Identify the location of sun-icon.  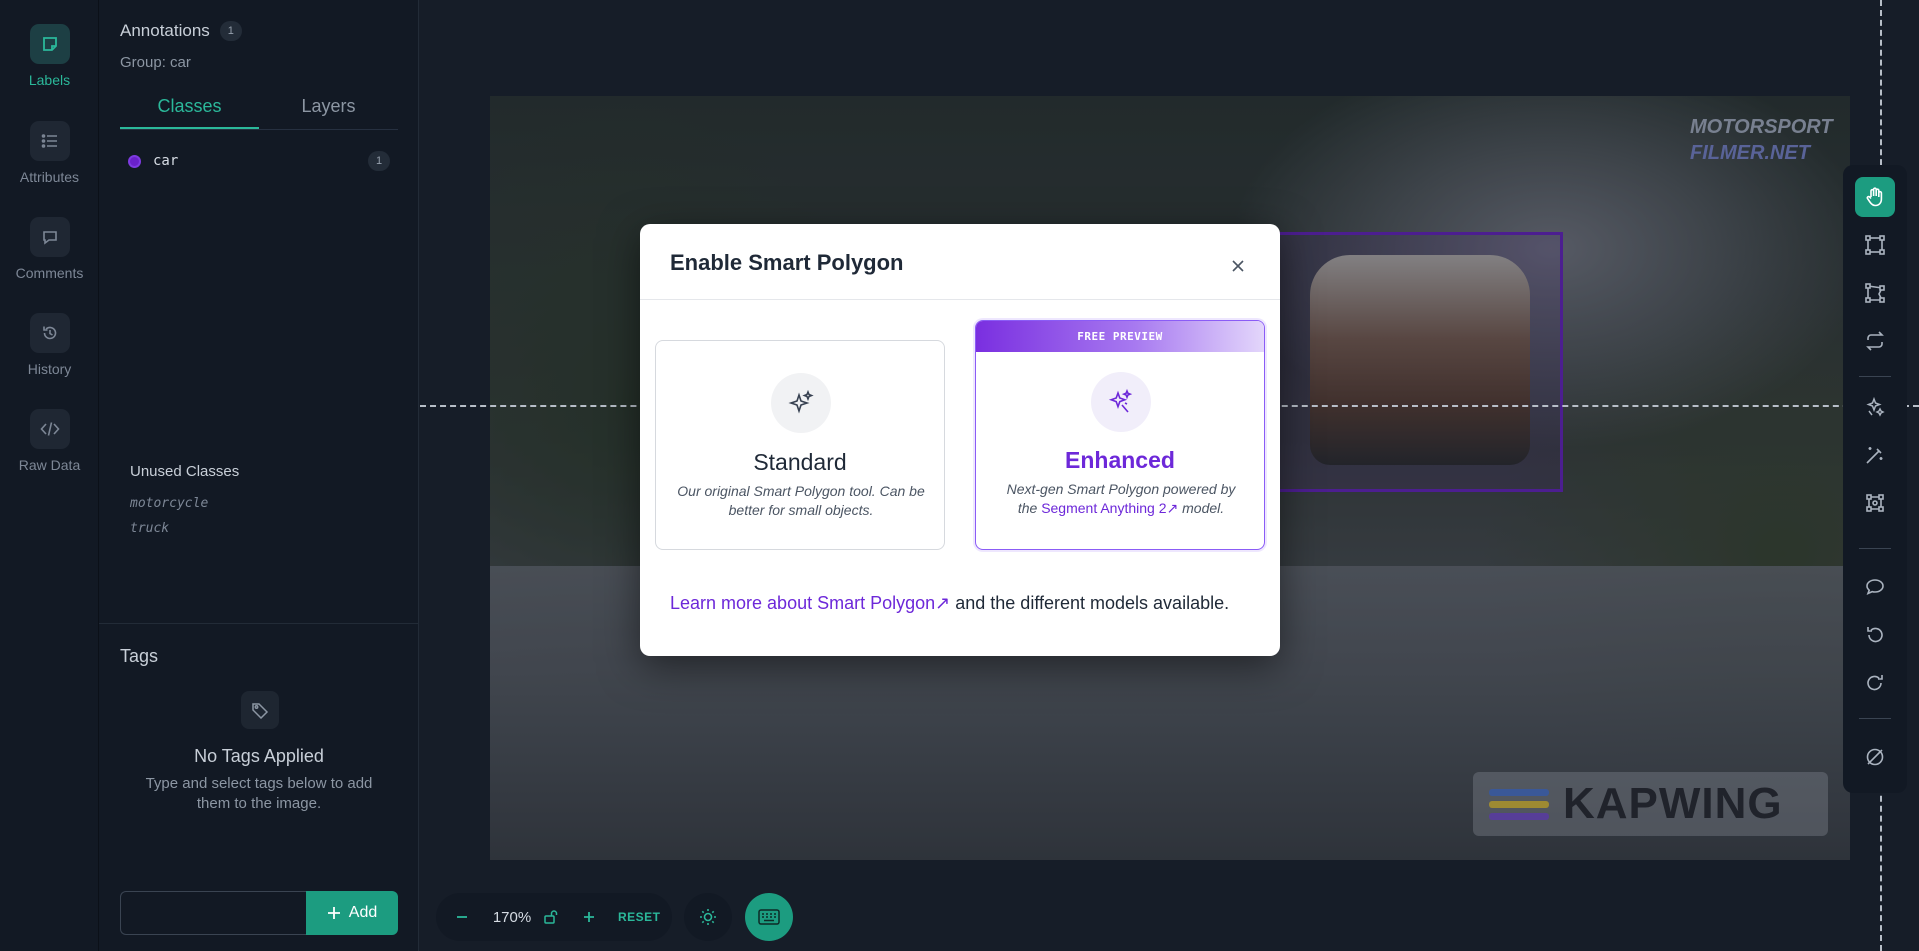
(708, 917).